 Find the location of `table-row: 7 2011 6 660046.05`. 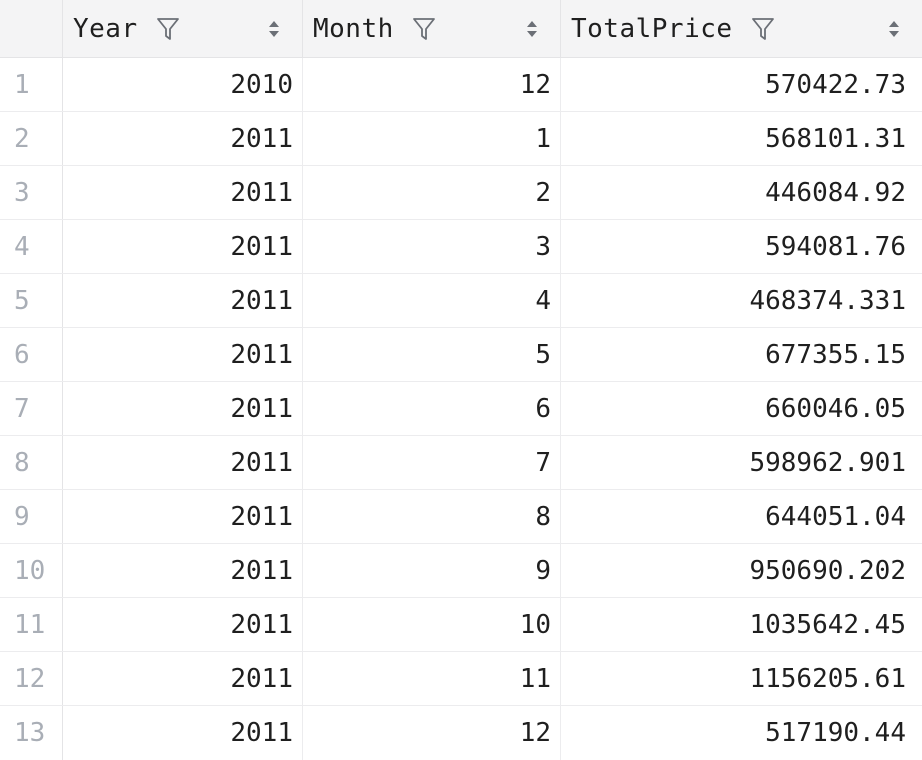

table-row: 7 2011 6 660046.05 is located at coordinates (461, 409).